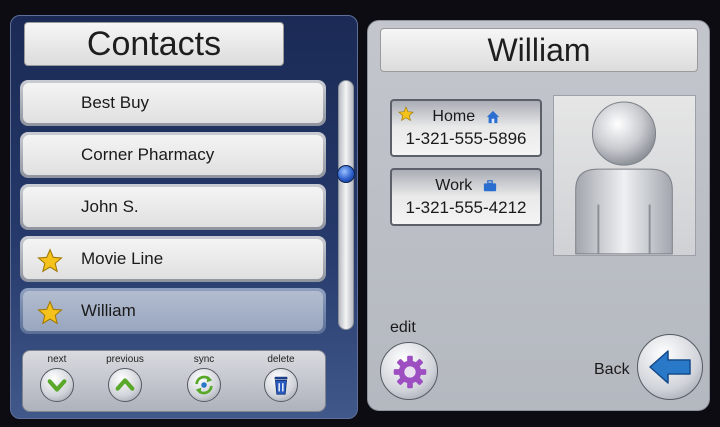  Describe the element at coordinates (612, 369) in the screenshot. I see `back-label: Back` at that location.